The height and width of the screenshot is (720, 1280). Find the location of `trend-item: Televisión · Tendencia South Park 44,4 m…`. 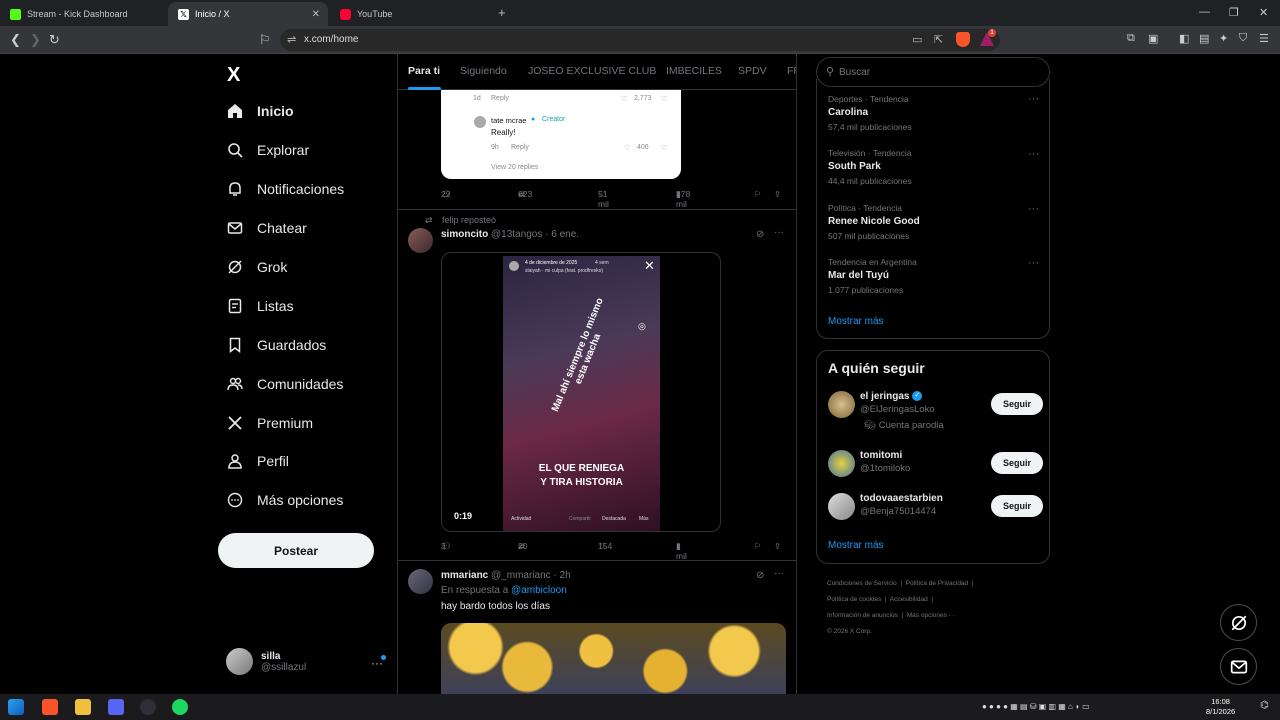

trend-item: Televisión · Tendencia South Park 44,4 m… is located at coordinates (870, 167).